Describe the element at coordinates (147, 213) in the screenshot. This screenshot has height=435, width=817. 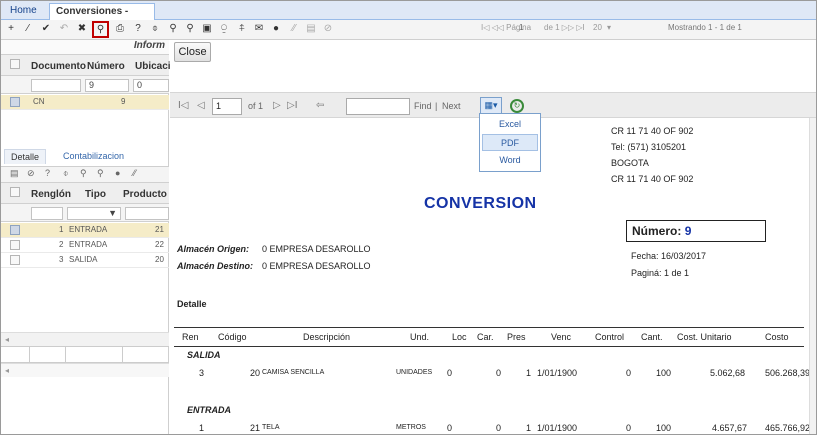
I see `filter-producto` at that location.